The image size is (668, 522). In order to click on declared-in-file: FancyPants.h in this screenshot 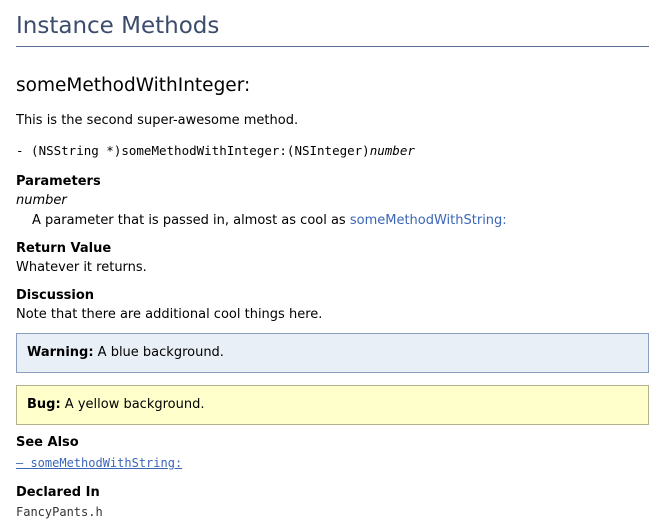, I will do `click(59, 512)`.